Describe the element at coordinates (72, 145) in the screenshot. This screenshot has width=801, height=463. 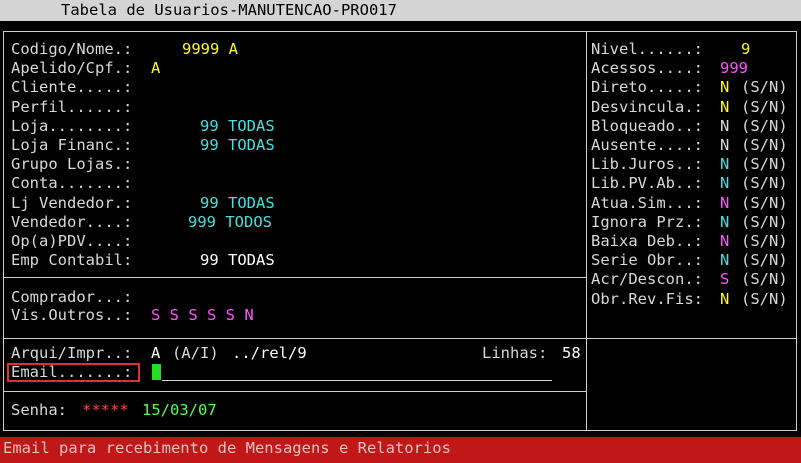
I see `field-label: Loja Financ.:` at that location.